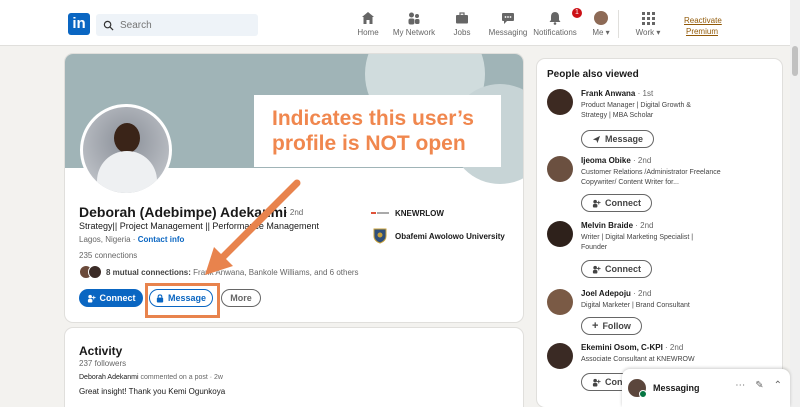 This screenshot has width=800, height=407. Describe the element at coordinates (368, 18) in the screenshot. I see `home-icon` at that location.